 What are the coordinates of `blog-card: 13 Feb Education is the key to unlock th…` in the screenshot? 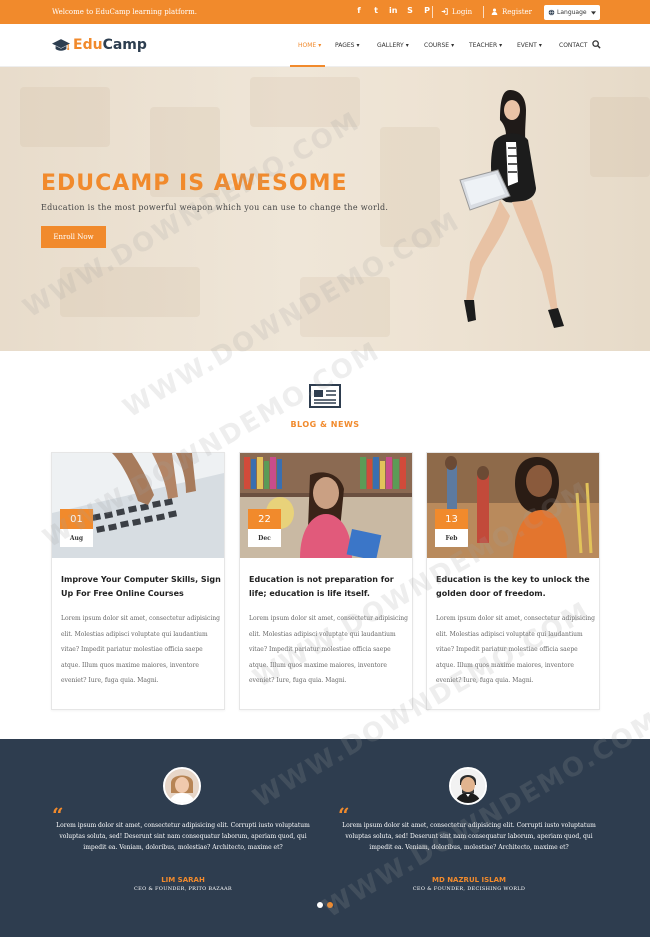 It's located at (513, 581).